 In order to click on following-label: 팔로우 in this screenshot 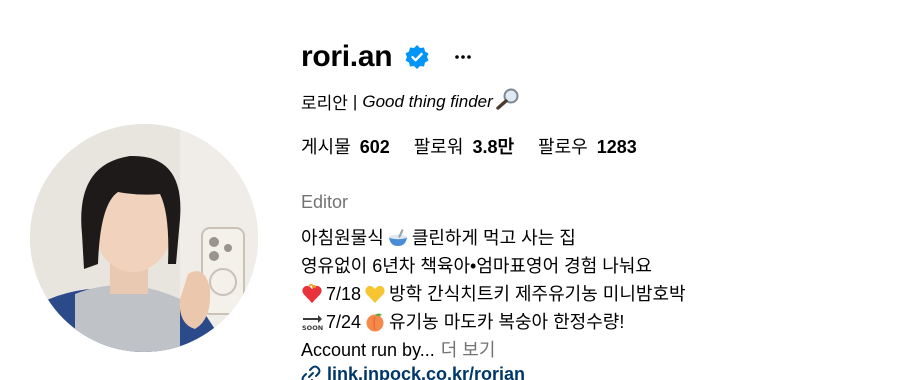, I will do `click(563, 147)`.